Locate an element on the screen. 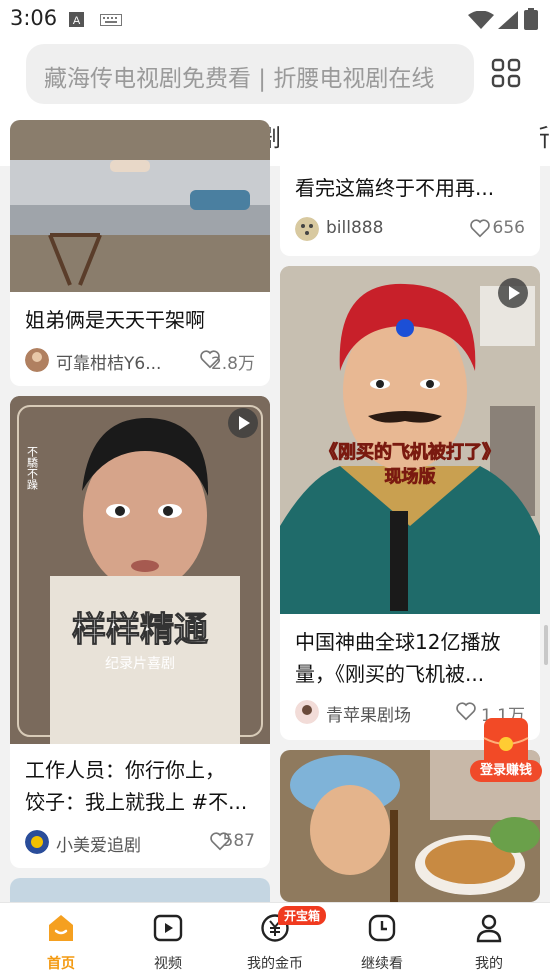 Image resolution: width=550 pixels, height=980 pixels. video-icon is located at coordinates (168, 928).